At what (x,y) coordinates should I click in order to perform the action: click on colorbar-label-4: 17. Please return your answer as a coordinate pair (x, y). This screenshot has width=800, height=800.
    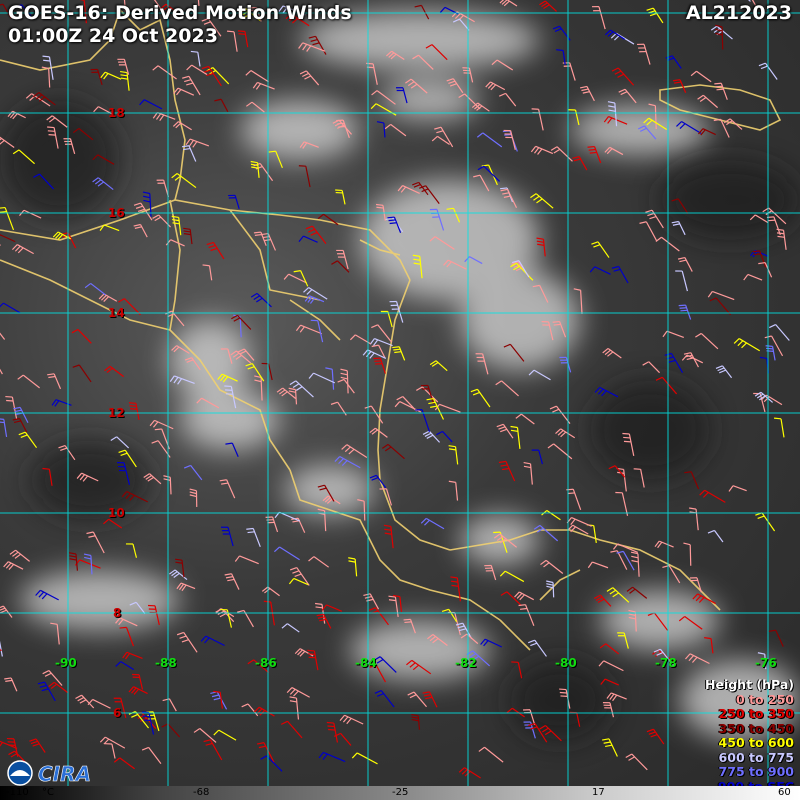
    Looking at the image, I should click on (598, 792).